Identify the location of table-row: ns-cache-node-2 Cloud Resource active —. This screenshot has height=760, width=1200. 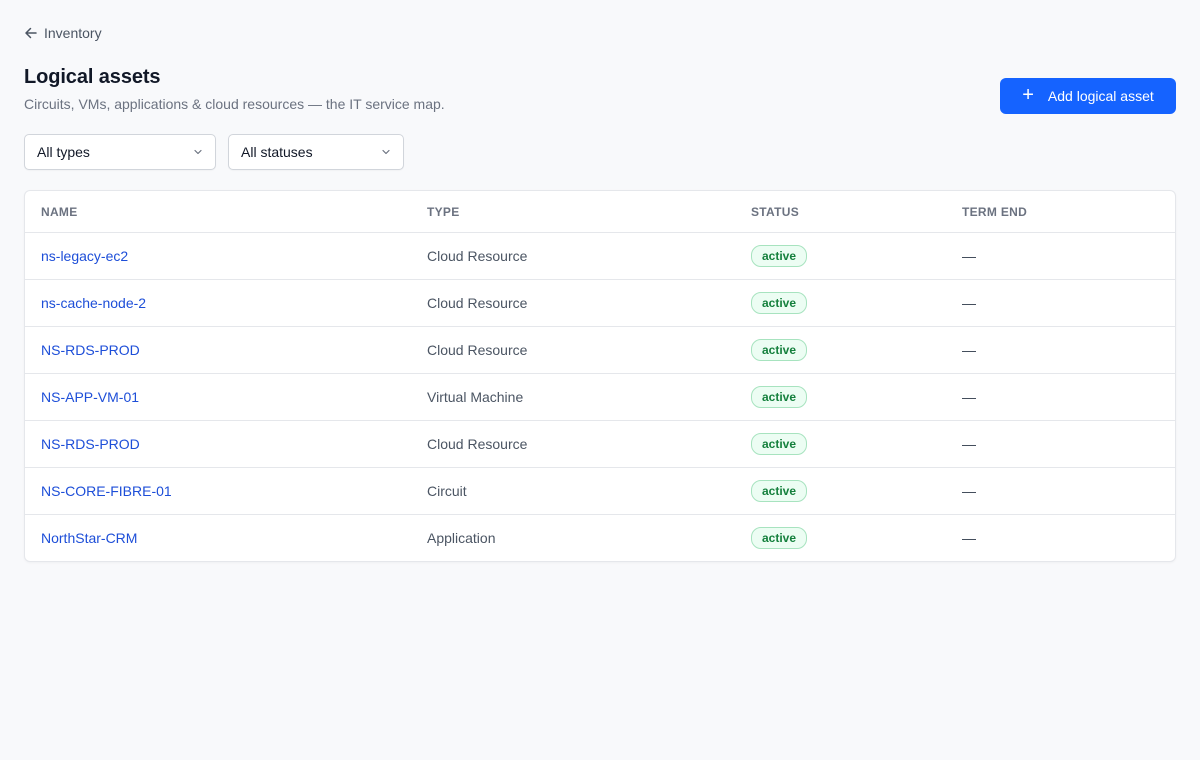
(600, 302).